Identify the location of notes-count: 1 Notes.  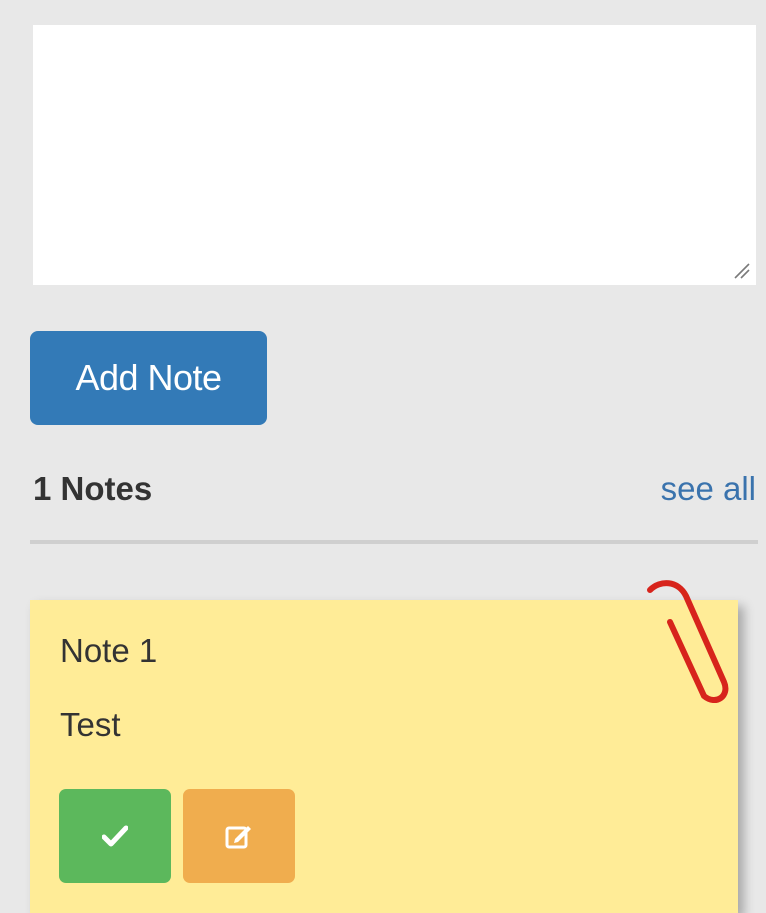
(93, 488).